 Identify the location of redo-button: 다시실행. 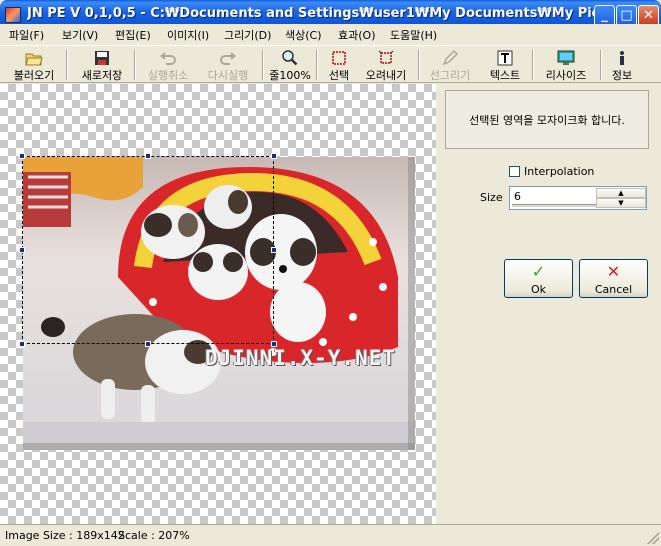
(228, 65).